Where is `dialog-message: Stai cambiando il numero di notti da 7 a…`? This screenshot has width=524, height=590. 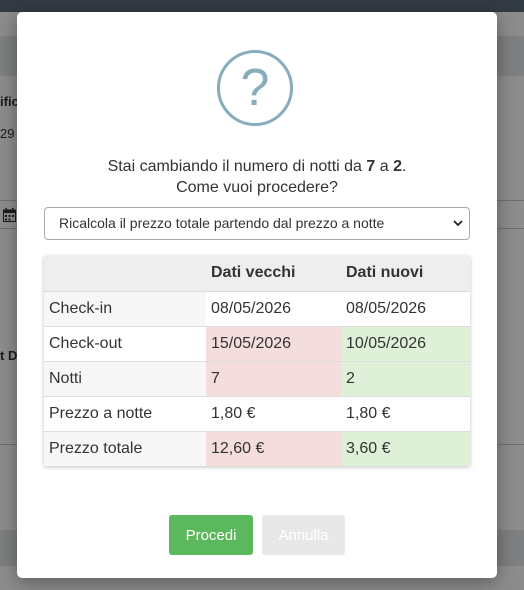
dialog-message: Stai cambiando il numero di notti da 7 a… is located at coordinates (257, 177).